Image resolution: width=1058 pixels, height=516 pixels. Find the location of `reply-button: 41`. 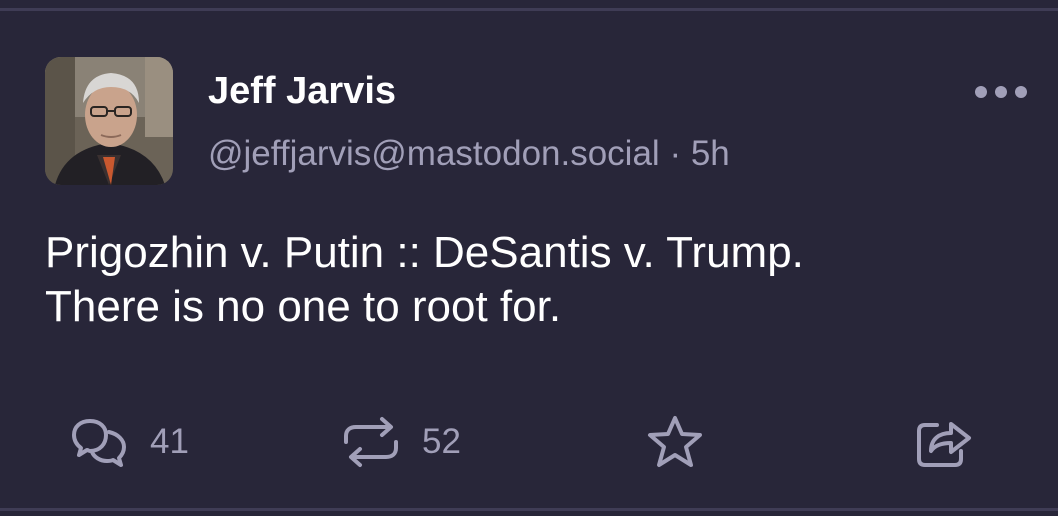

reply-button: 41 is located at coordinates (129, 442).